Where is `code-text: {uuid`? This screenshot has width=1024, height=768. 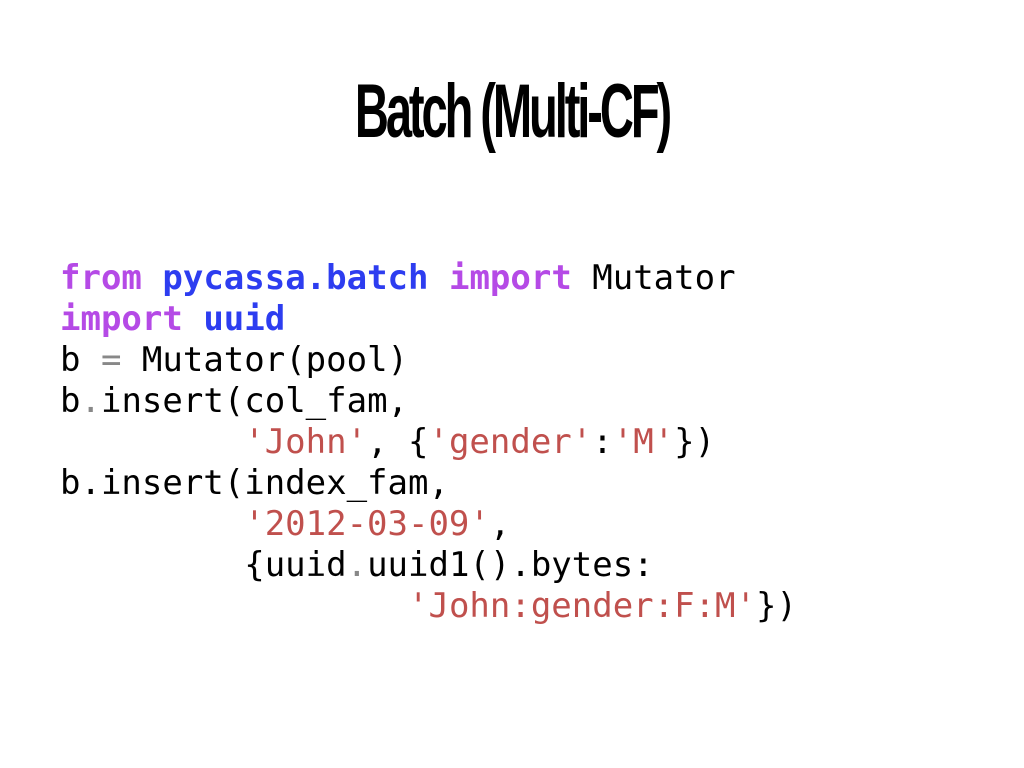 code-text: {uuid is located at coordinates (203, 565).